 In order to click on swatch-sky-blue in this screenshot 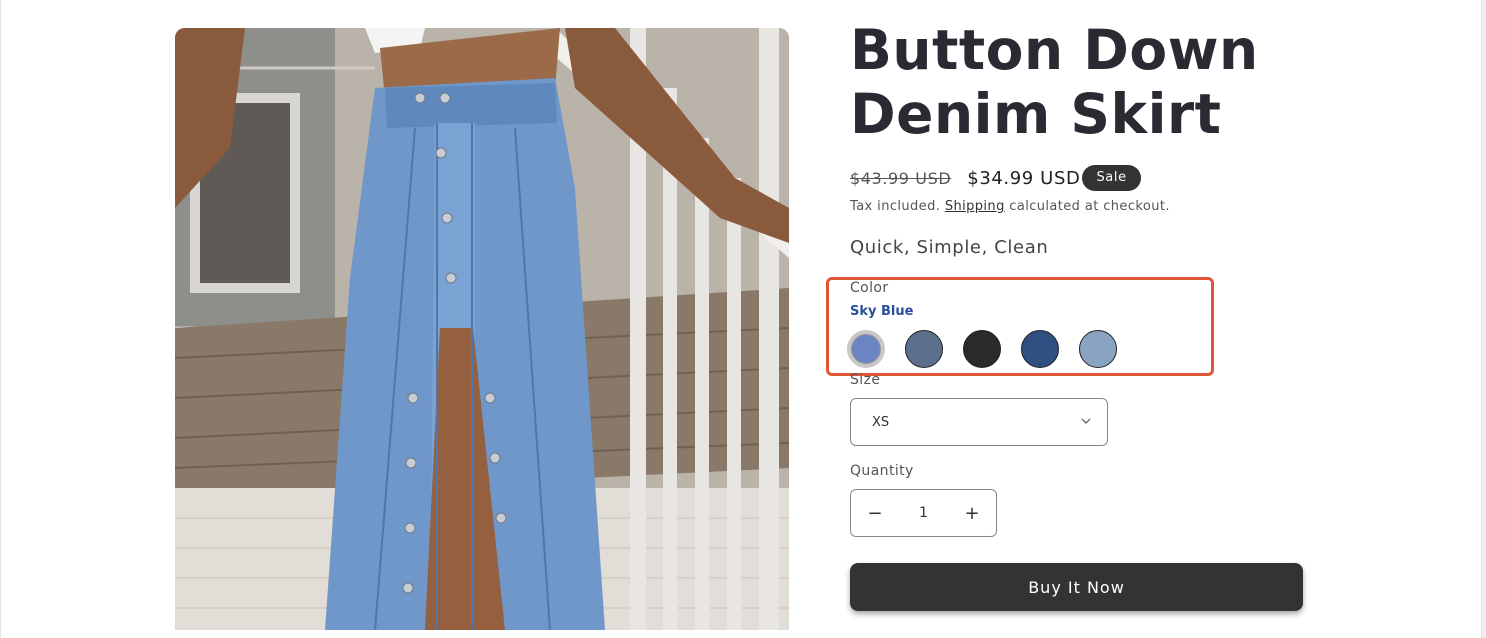, I will do `click(866, 349)`.